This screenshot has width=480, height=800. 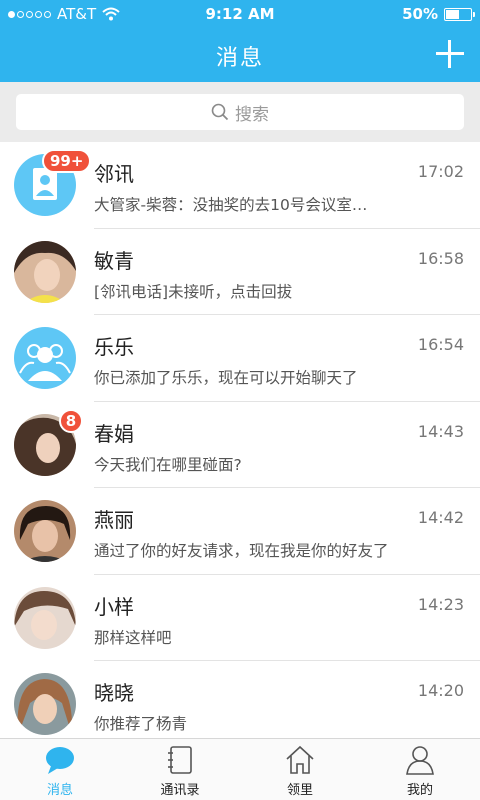 I want to click on contacts-book-icon, so click(x=180, y=760).